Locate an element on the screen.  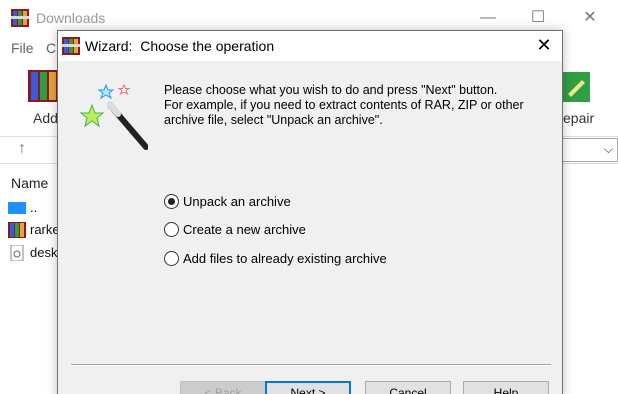
list-header-name: Name is located at coordinates (29, 183).